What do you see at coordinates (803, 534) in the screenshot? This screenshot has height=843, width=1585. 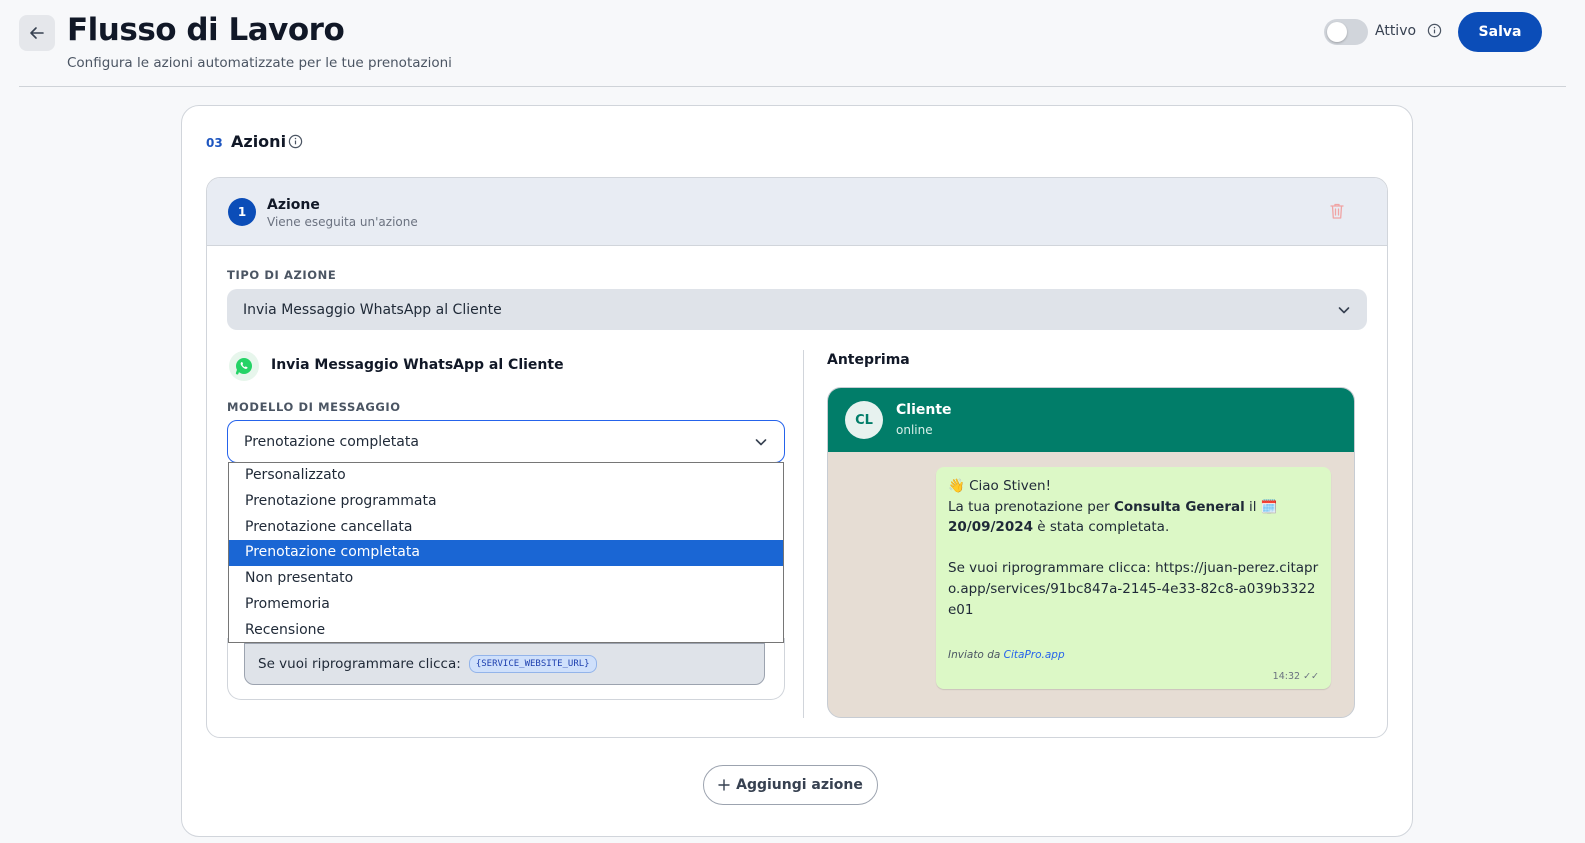 I see `column-divider` at bounding box center [803, 534].